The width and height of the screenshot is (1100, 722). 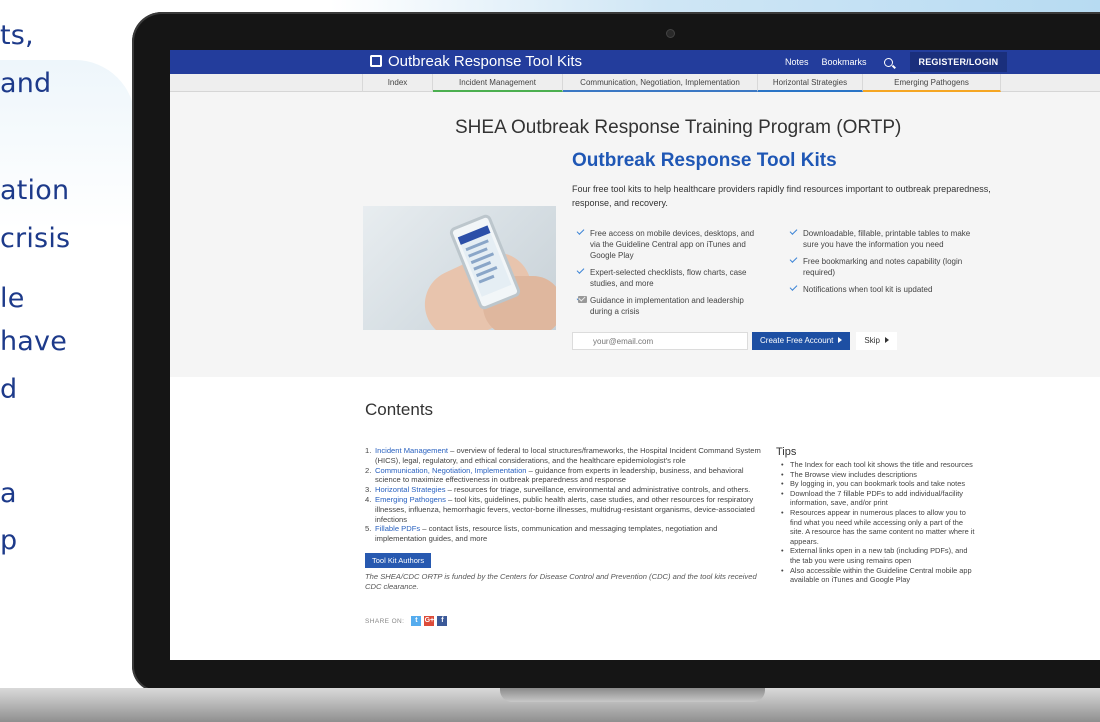 What do you see at coordinates (416, 621) in the screenshot?
I see `twitter-icon: t` at bounding box center [416, 621].